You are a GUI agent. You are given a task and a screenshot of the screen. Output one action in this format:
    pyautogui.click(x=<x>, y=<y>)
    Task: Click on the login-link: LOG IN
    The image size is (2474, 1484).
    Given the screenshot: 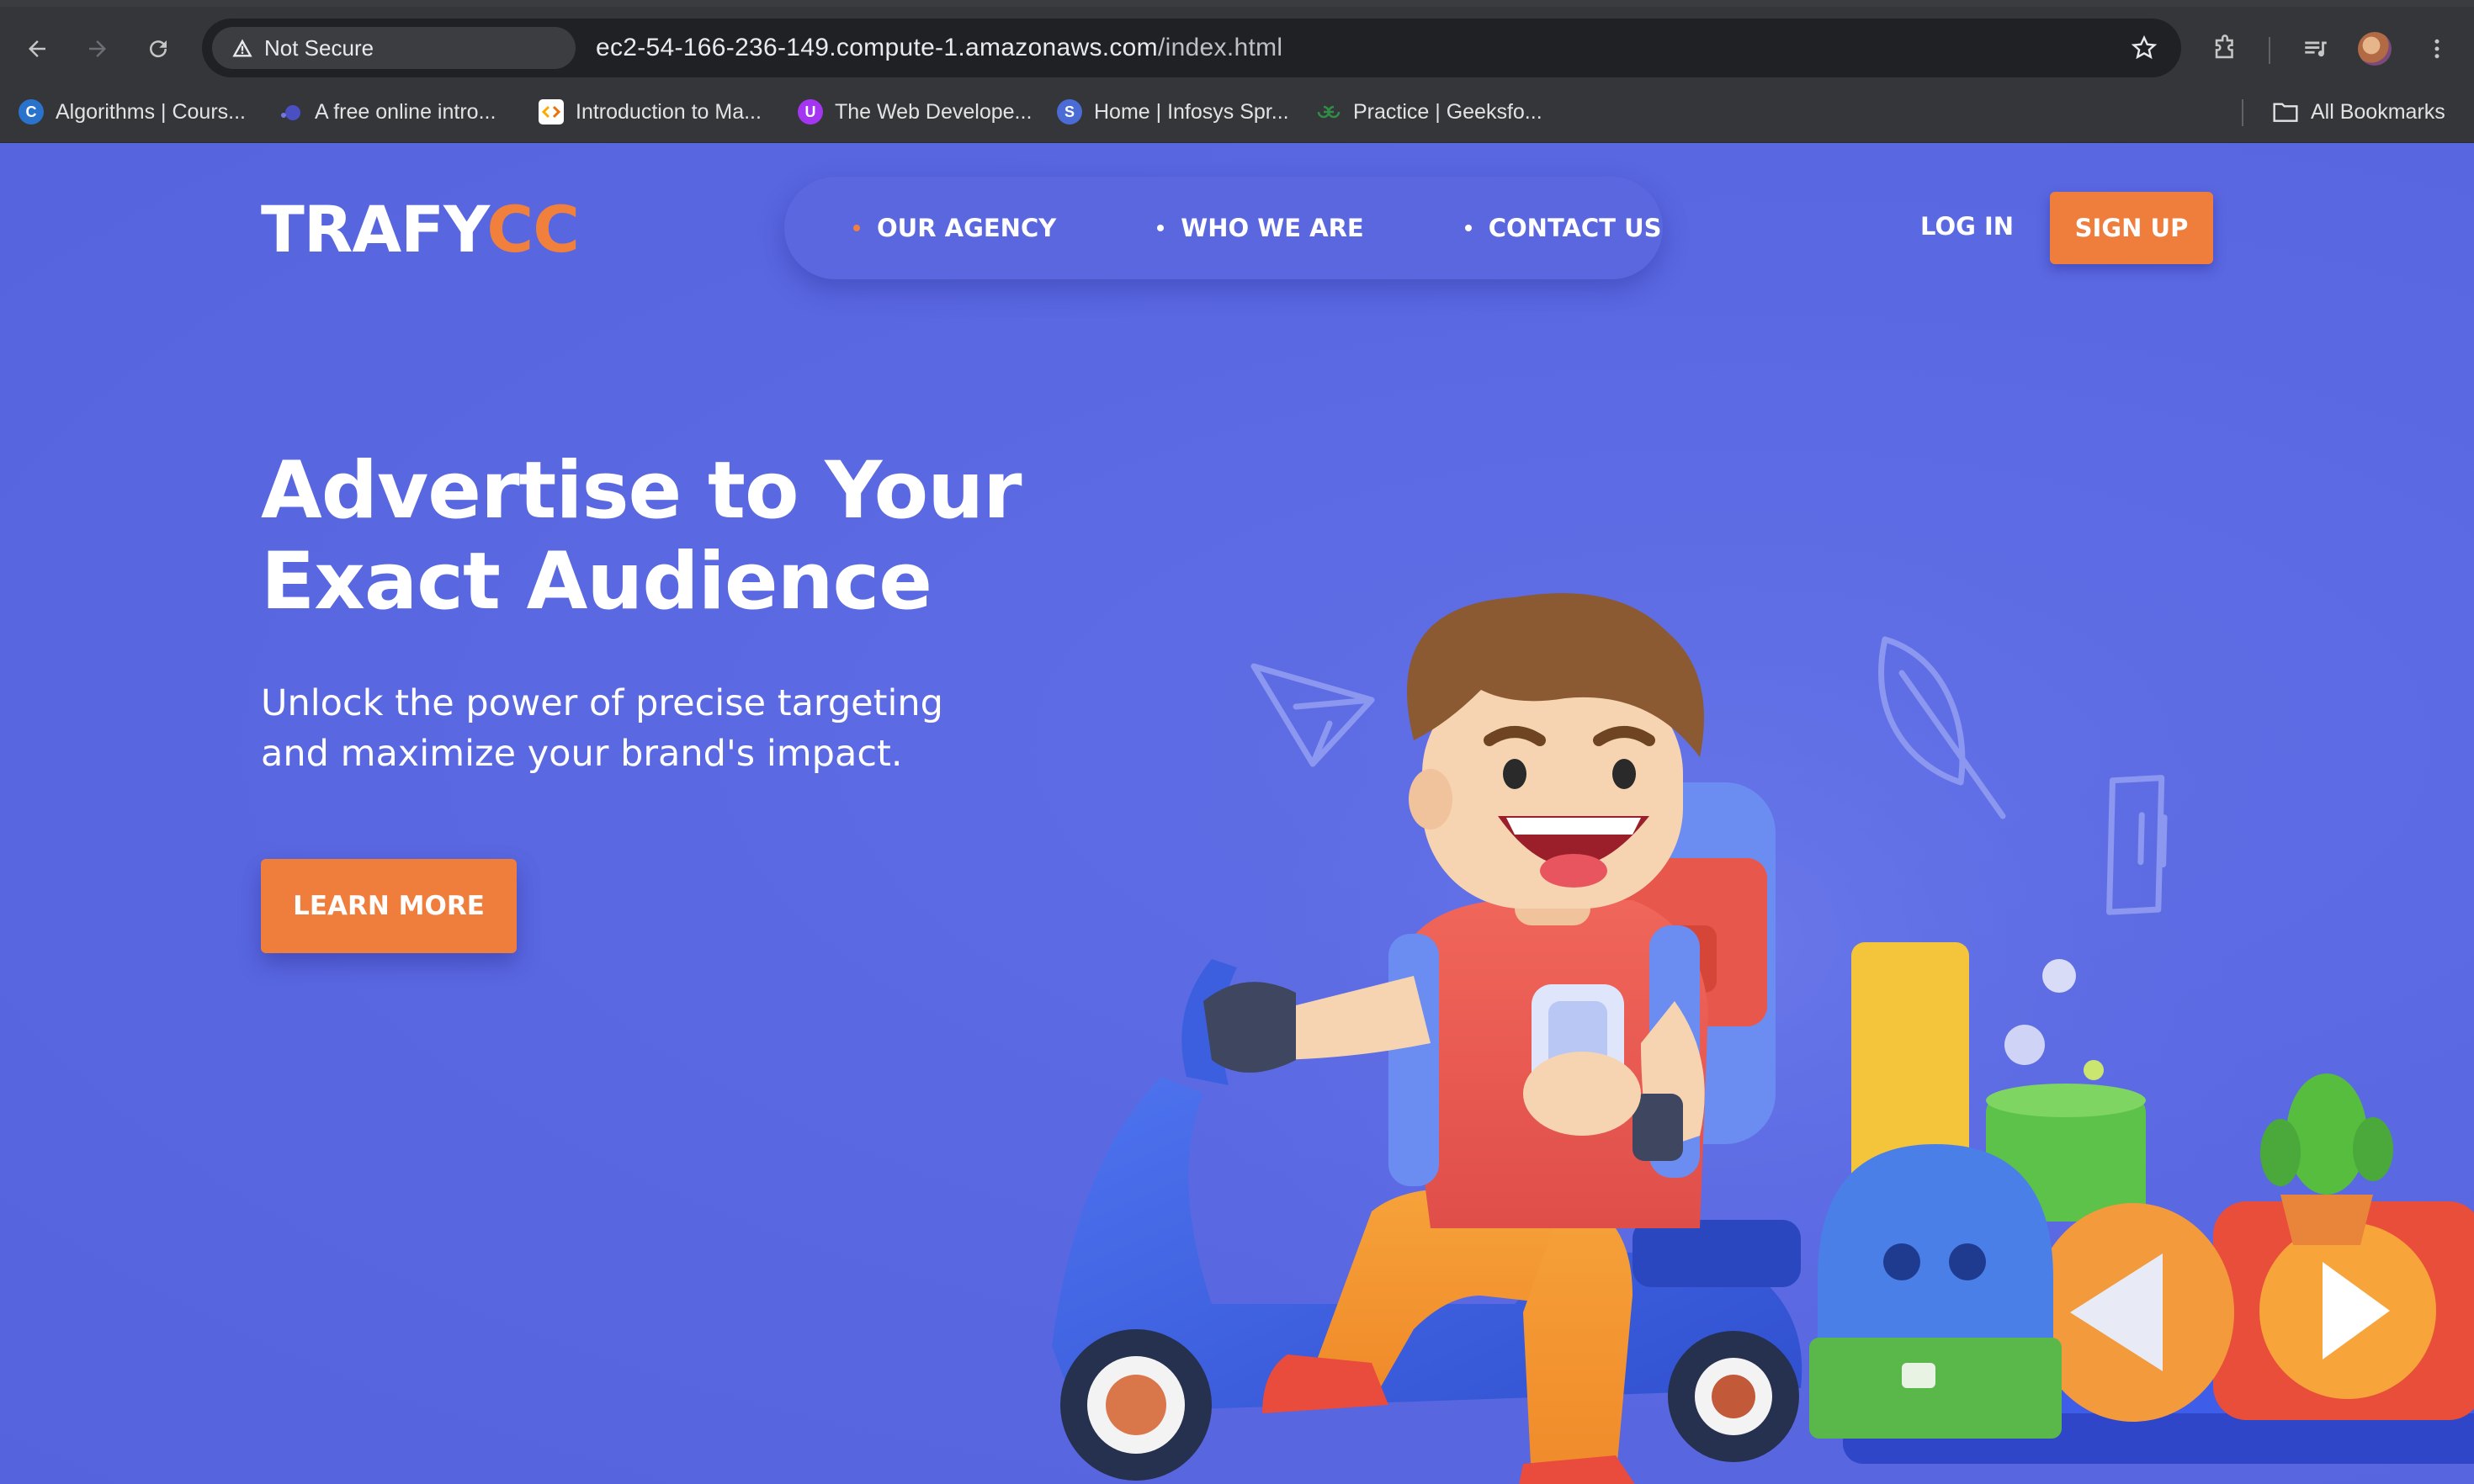 What is the action you would take?
    pyautogui.click(x=1967, y=226)
    